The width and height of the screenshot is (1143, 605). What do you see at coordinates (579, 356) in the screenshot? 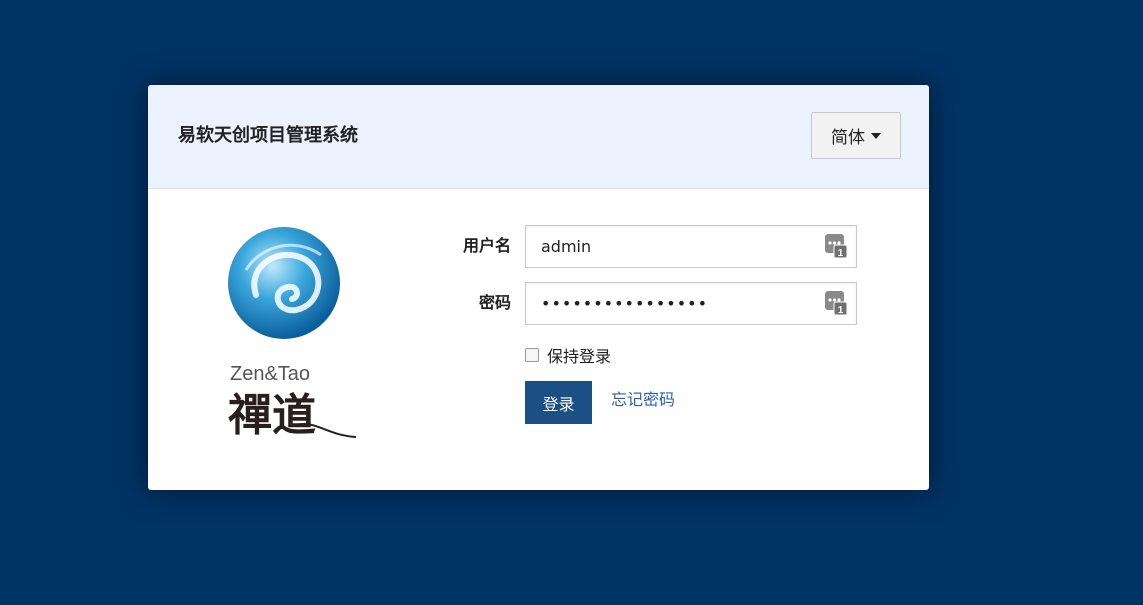
I see `keep-login-label: 保持登录` at bounding box center [579, 356].